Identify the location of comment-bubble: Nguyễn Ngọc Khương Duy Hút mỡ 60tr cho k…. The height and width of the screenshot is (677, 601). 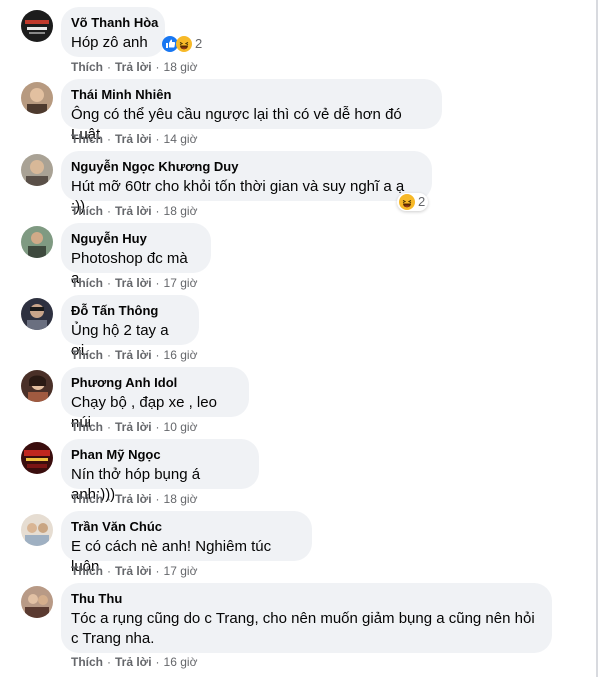
(246, 183).